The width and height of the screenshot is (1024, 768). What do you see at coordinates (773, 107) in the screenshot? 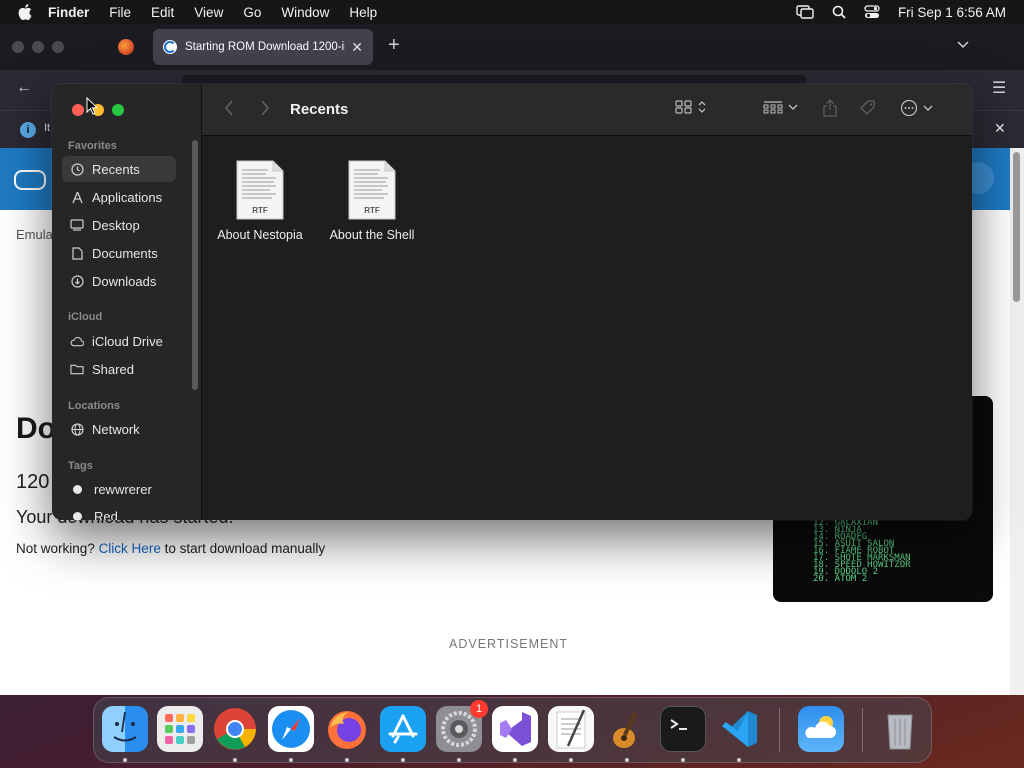
I see `group-icon` at bounding box center [773, 107].